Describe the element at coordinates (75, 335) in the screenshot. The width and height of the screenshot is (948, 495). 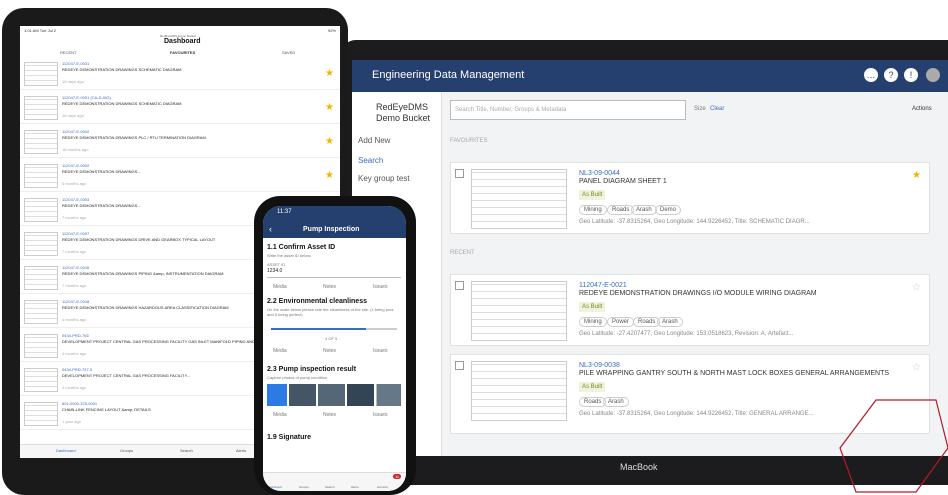
I see `doc-code: 0434-PRD-765` at that location.